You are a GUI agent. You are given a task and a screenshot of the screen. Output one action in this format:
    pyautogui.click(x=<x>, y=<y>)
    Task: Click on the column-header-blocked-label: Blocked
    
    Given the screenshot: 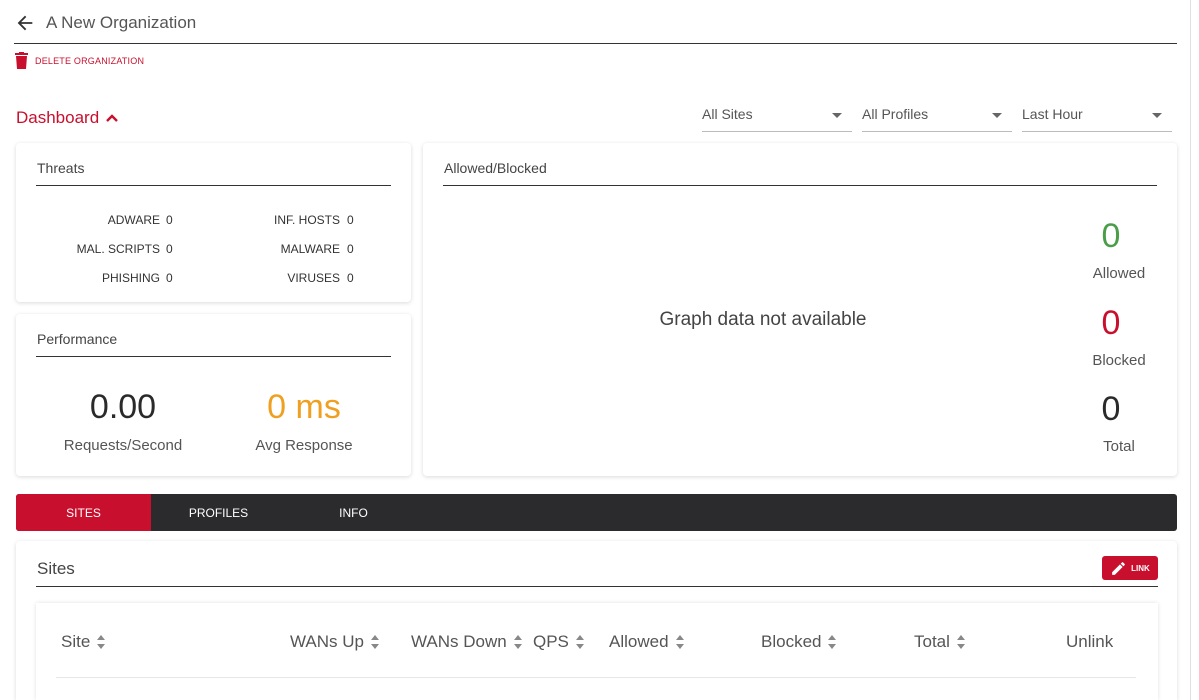 What is the action you would take?
    pyautogui.click(x=791, y=641)
    